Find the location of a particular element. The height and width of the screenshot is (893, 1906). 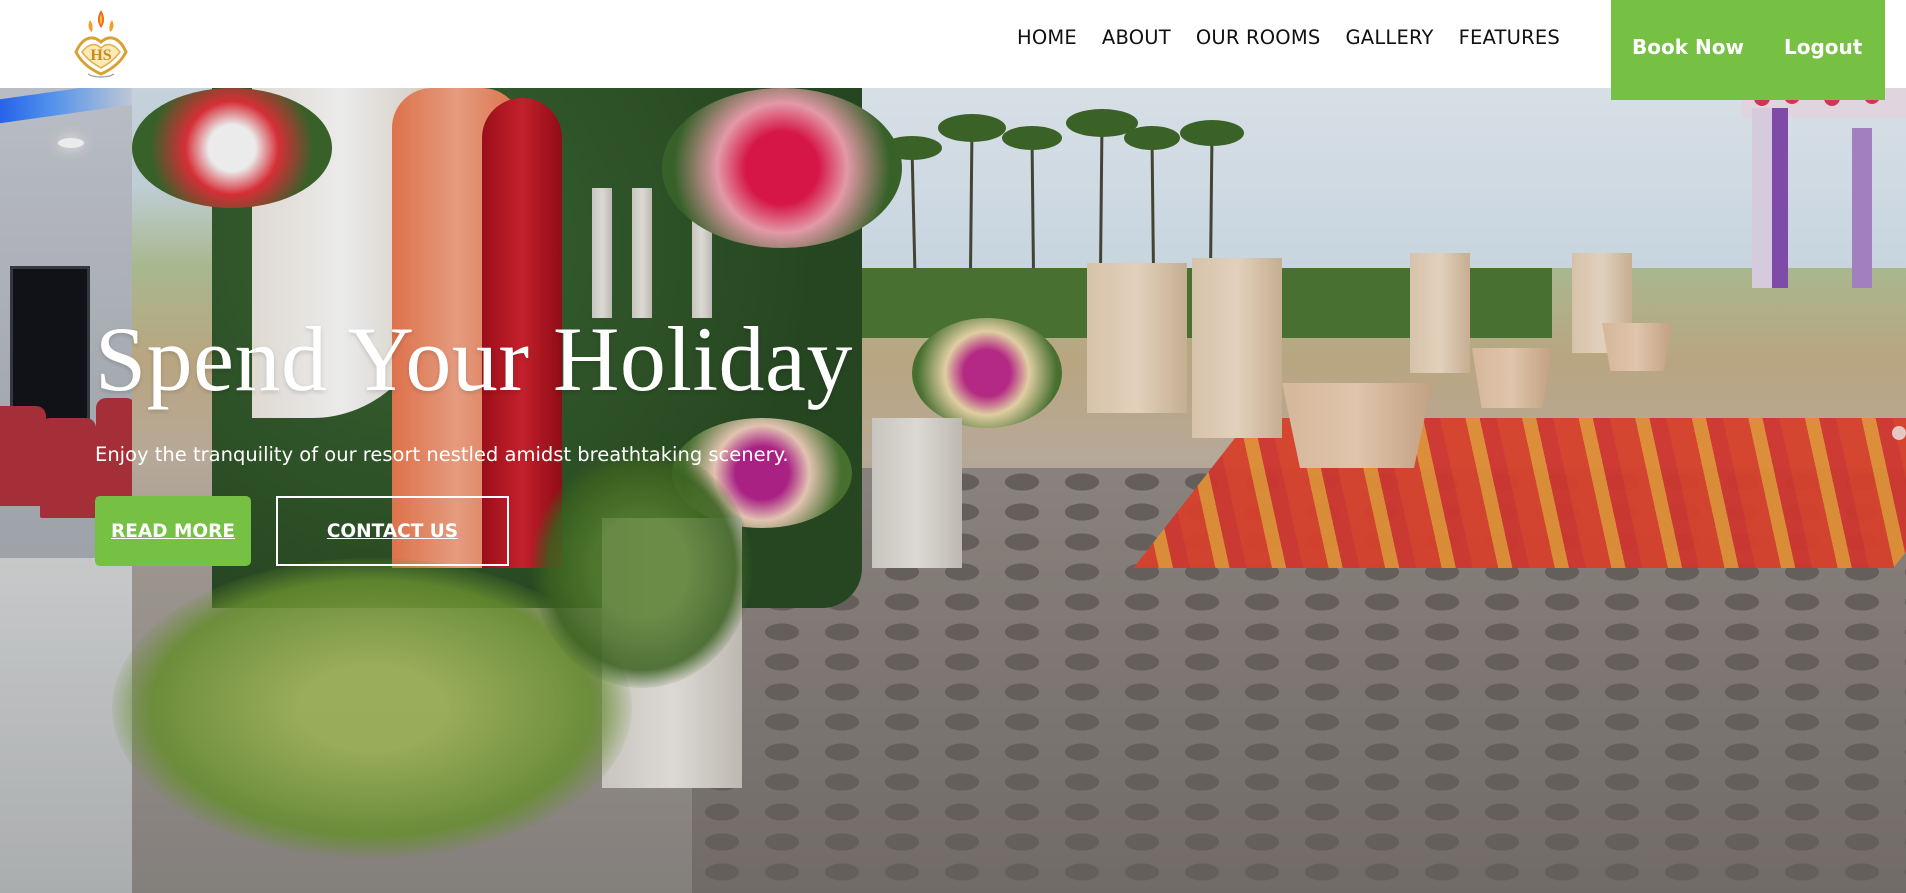

nav-gallery: GALLERY is located at coordinates (1389, 37).